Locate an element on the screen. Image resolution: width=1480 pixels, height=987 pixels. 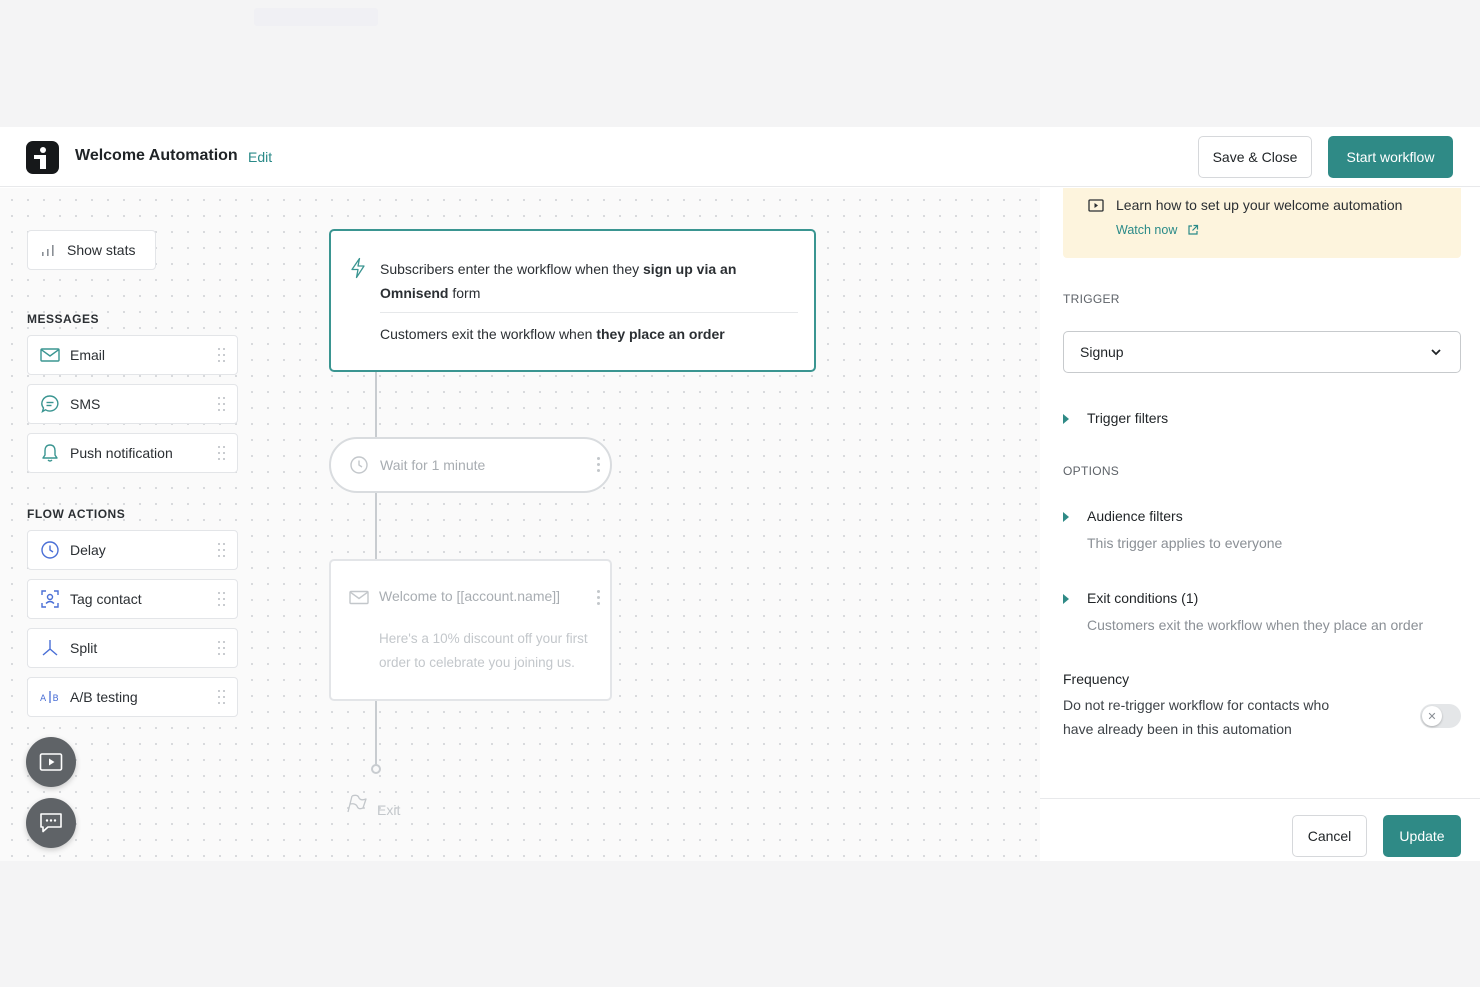
wait-node: Wait for 1 minute is located at coordinates (470, 465).